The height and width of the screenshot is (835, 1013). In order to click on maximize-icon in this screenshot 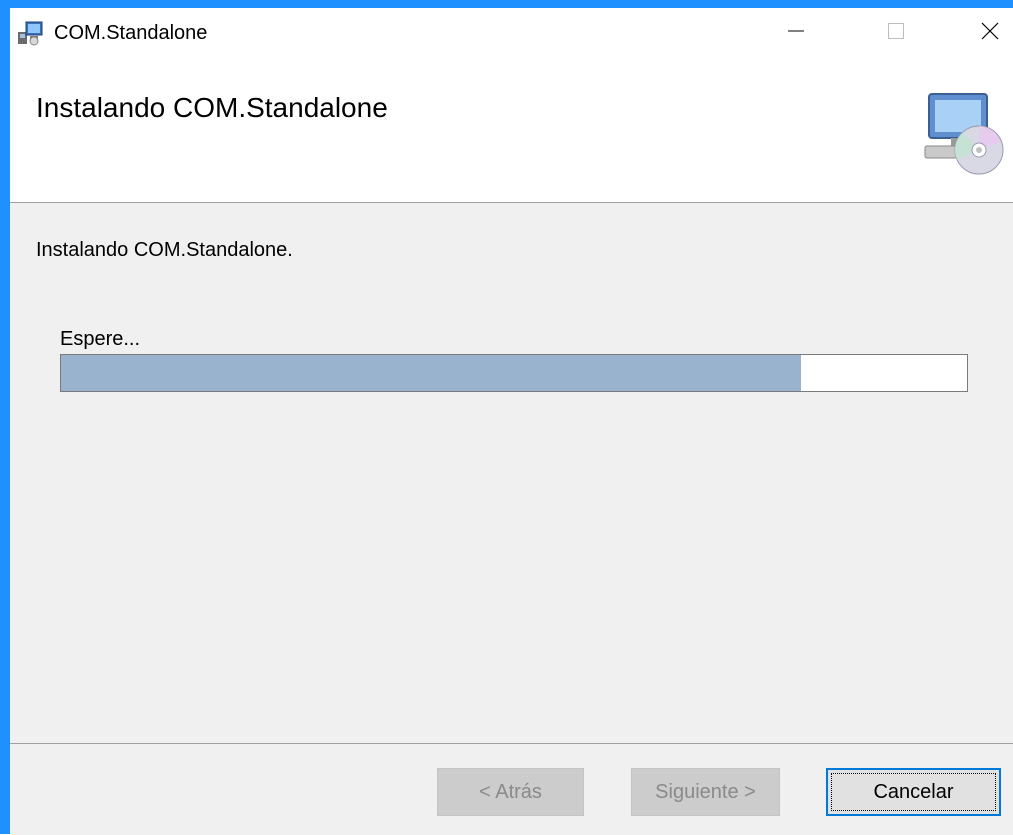, I will do `click(896, 31)`.